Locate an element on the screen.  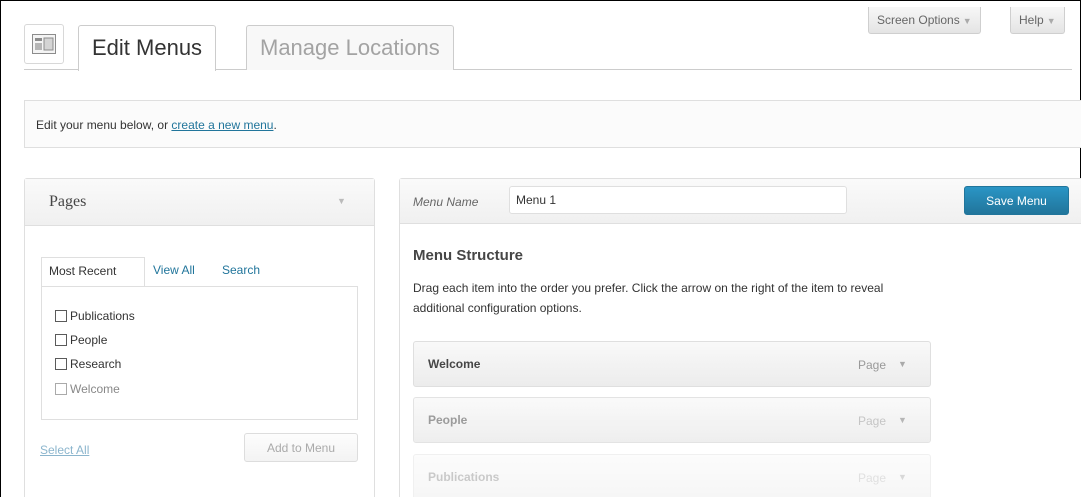
menus-screen-icon is located at coordinates (44, 44).